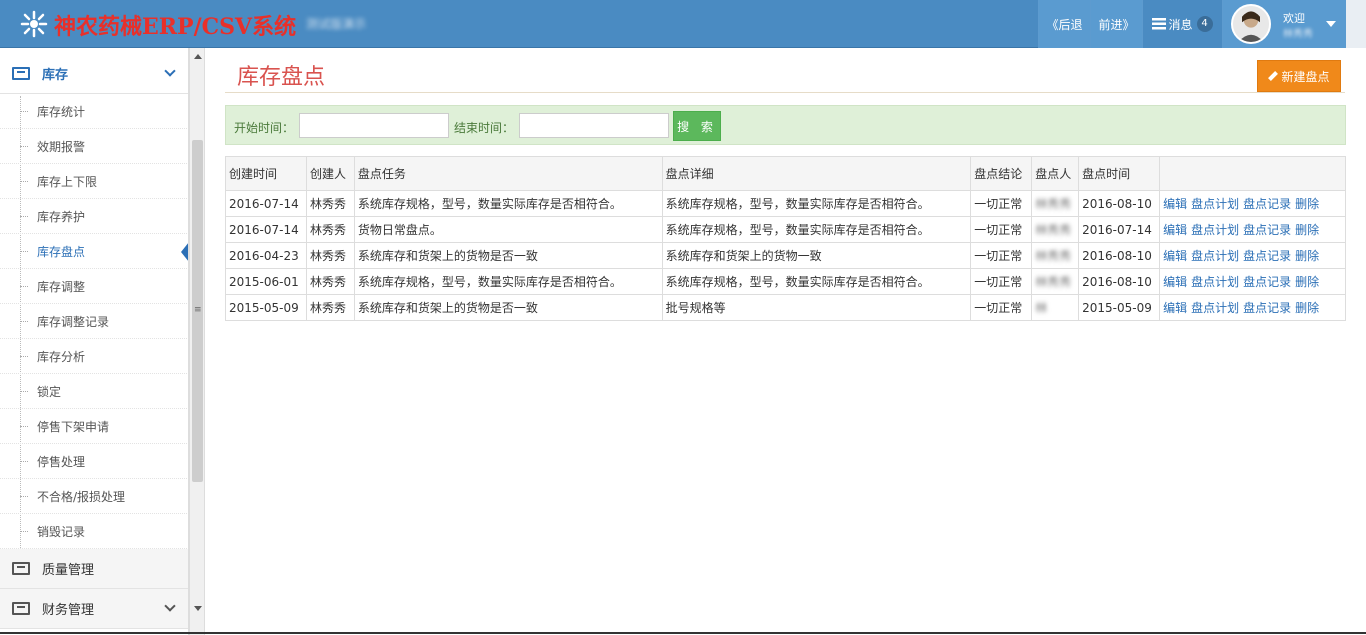  Describe the element at coordinates (508, 203) in the screenshot. I see `cell-task: 系统库存规格，型号，数量实际库存是否相符合。` at that location.